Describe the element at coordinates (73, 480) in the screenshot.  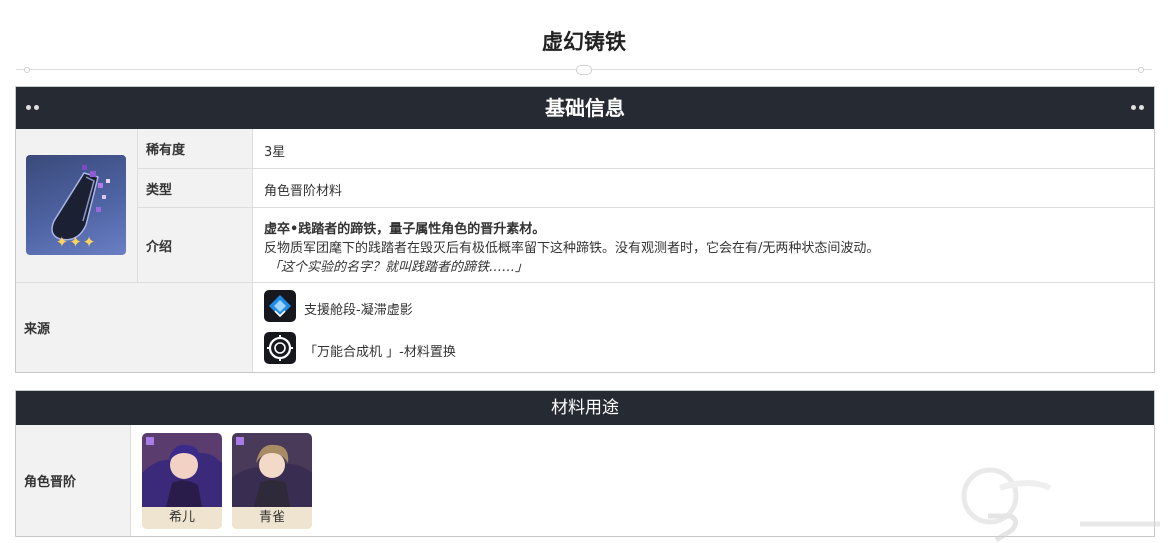
I see `ascension-label: 角色晋阶` at that location.